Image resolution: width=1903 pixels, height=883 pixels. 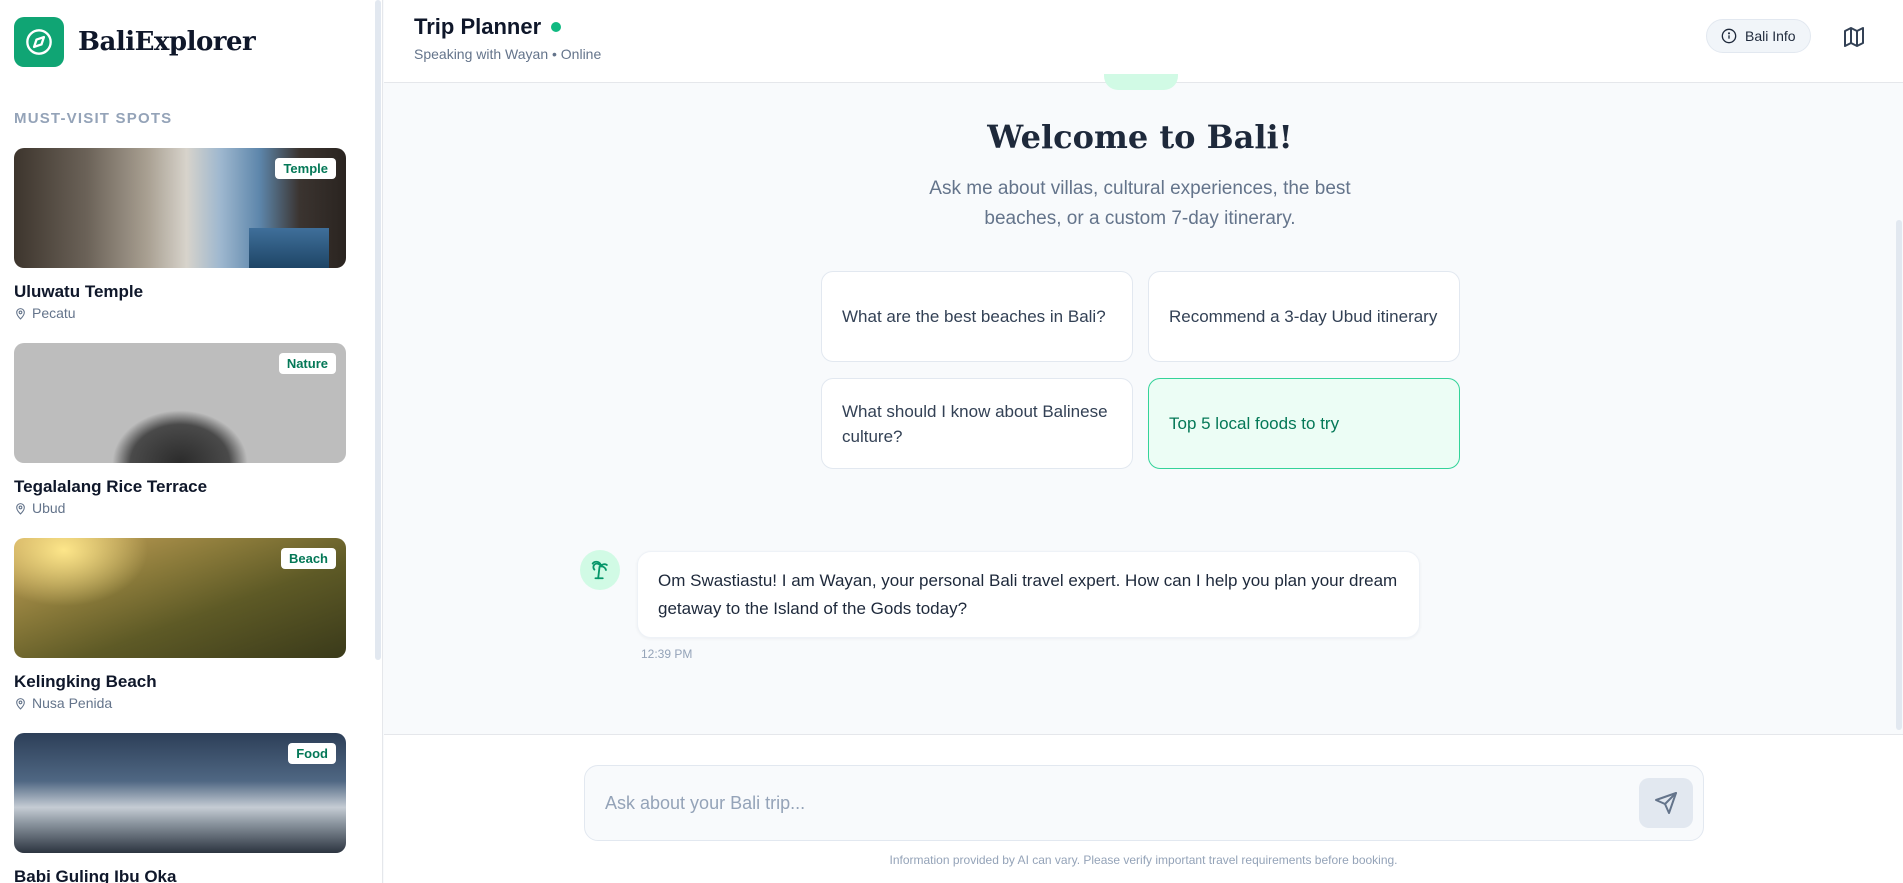 I want to click on page-title-label: Trip Planner, so click(x=478, y=26).